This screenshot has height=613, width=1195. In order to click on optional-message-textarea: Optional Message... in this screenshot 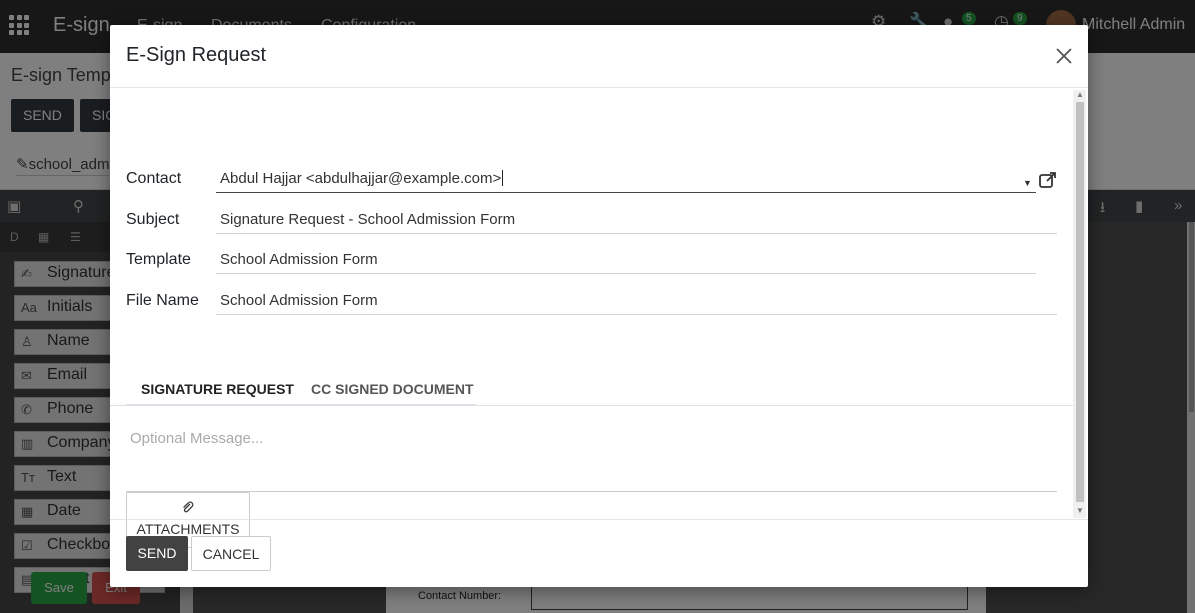, I will do `click(591, 460)`.